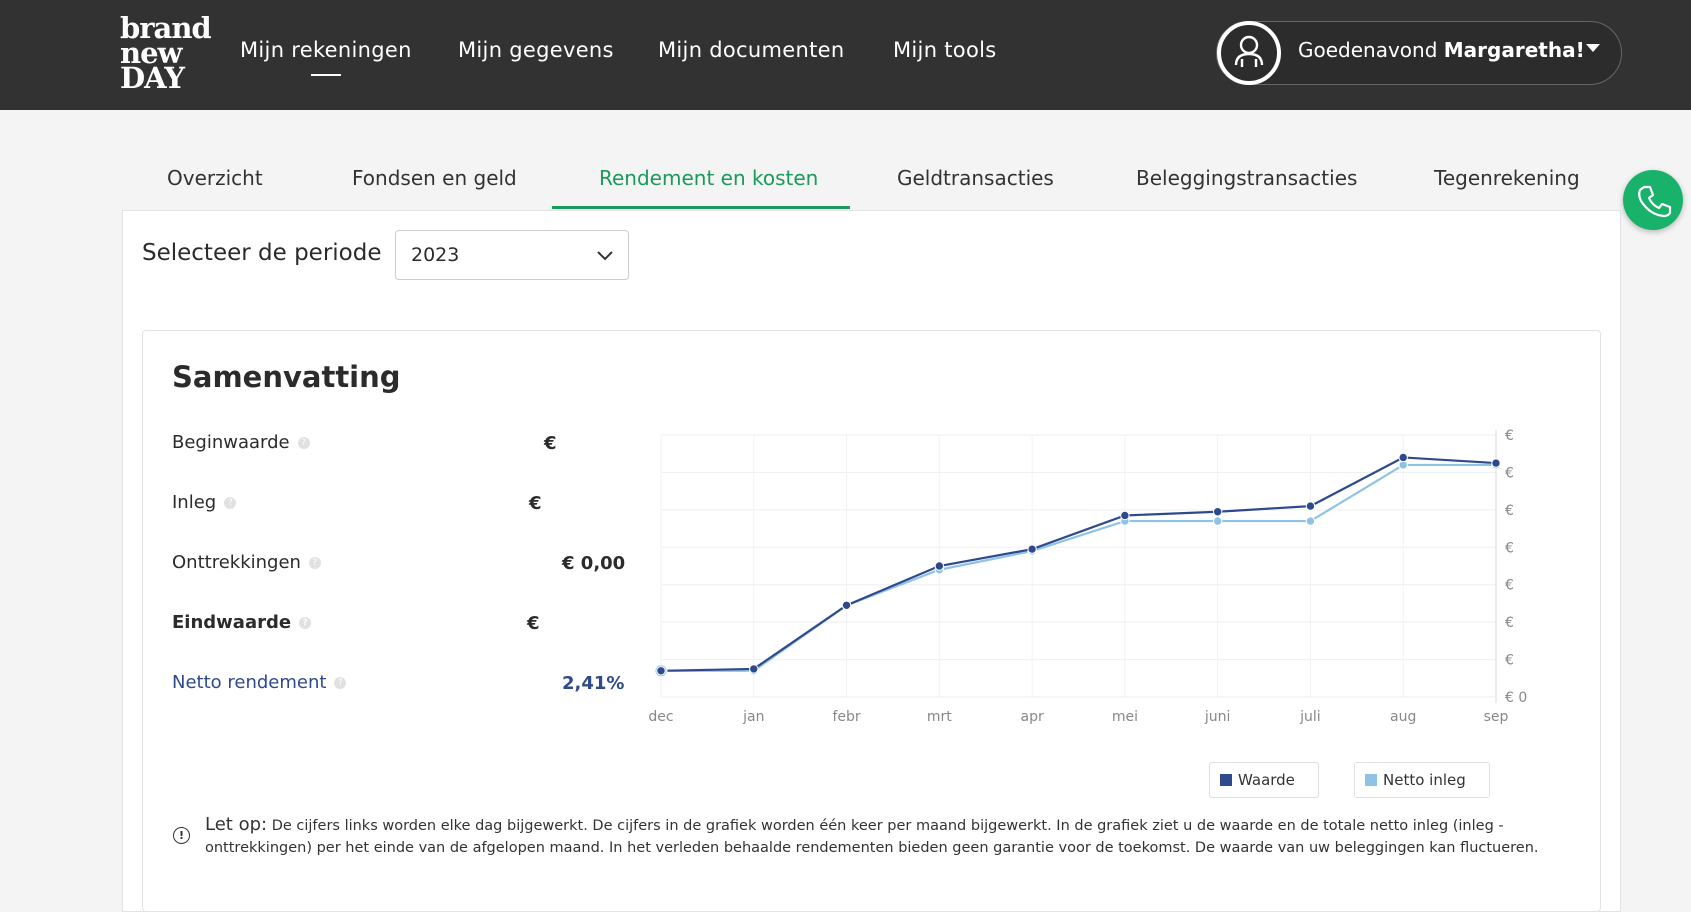 Image resolution: width=1691 pixels, height=912 pixels. I want to click on active-tab-indicator, so click(701, 207).